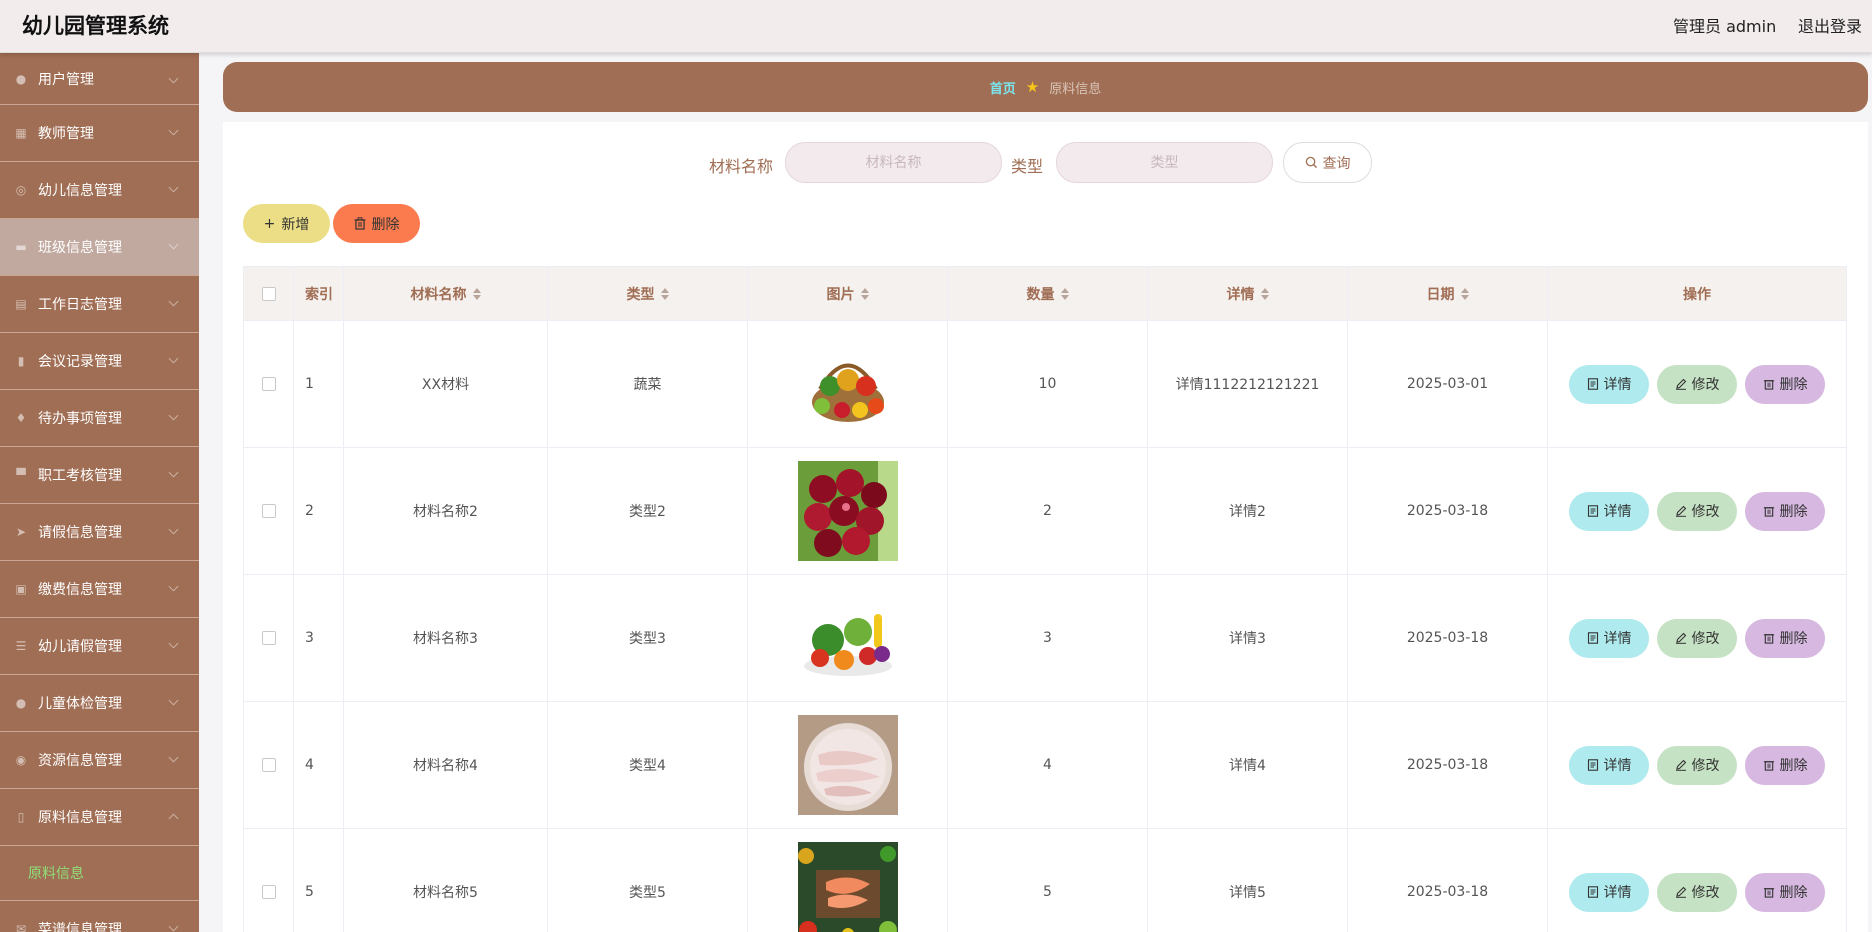 The image size is (1872, 932). What do you see at coordinates (893, 162) in the screenshot?
I see `material-name-input` at bounding box center [893, 162].